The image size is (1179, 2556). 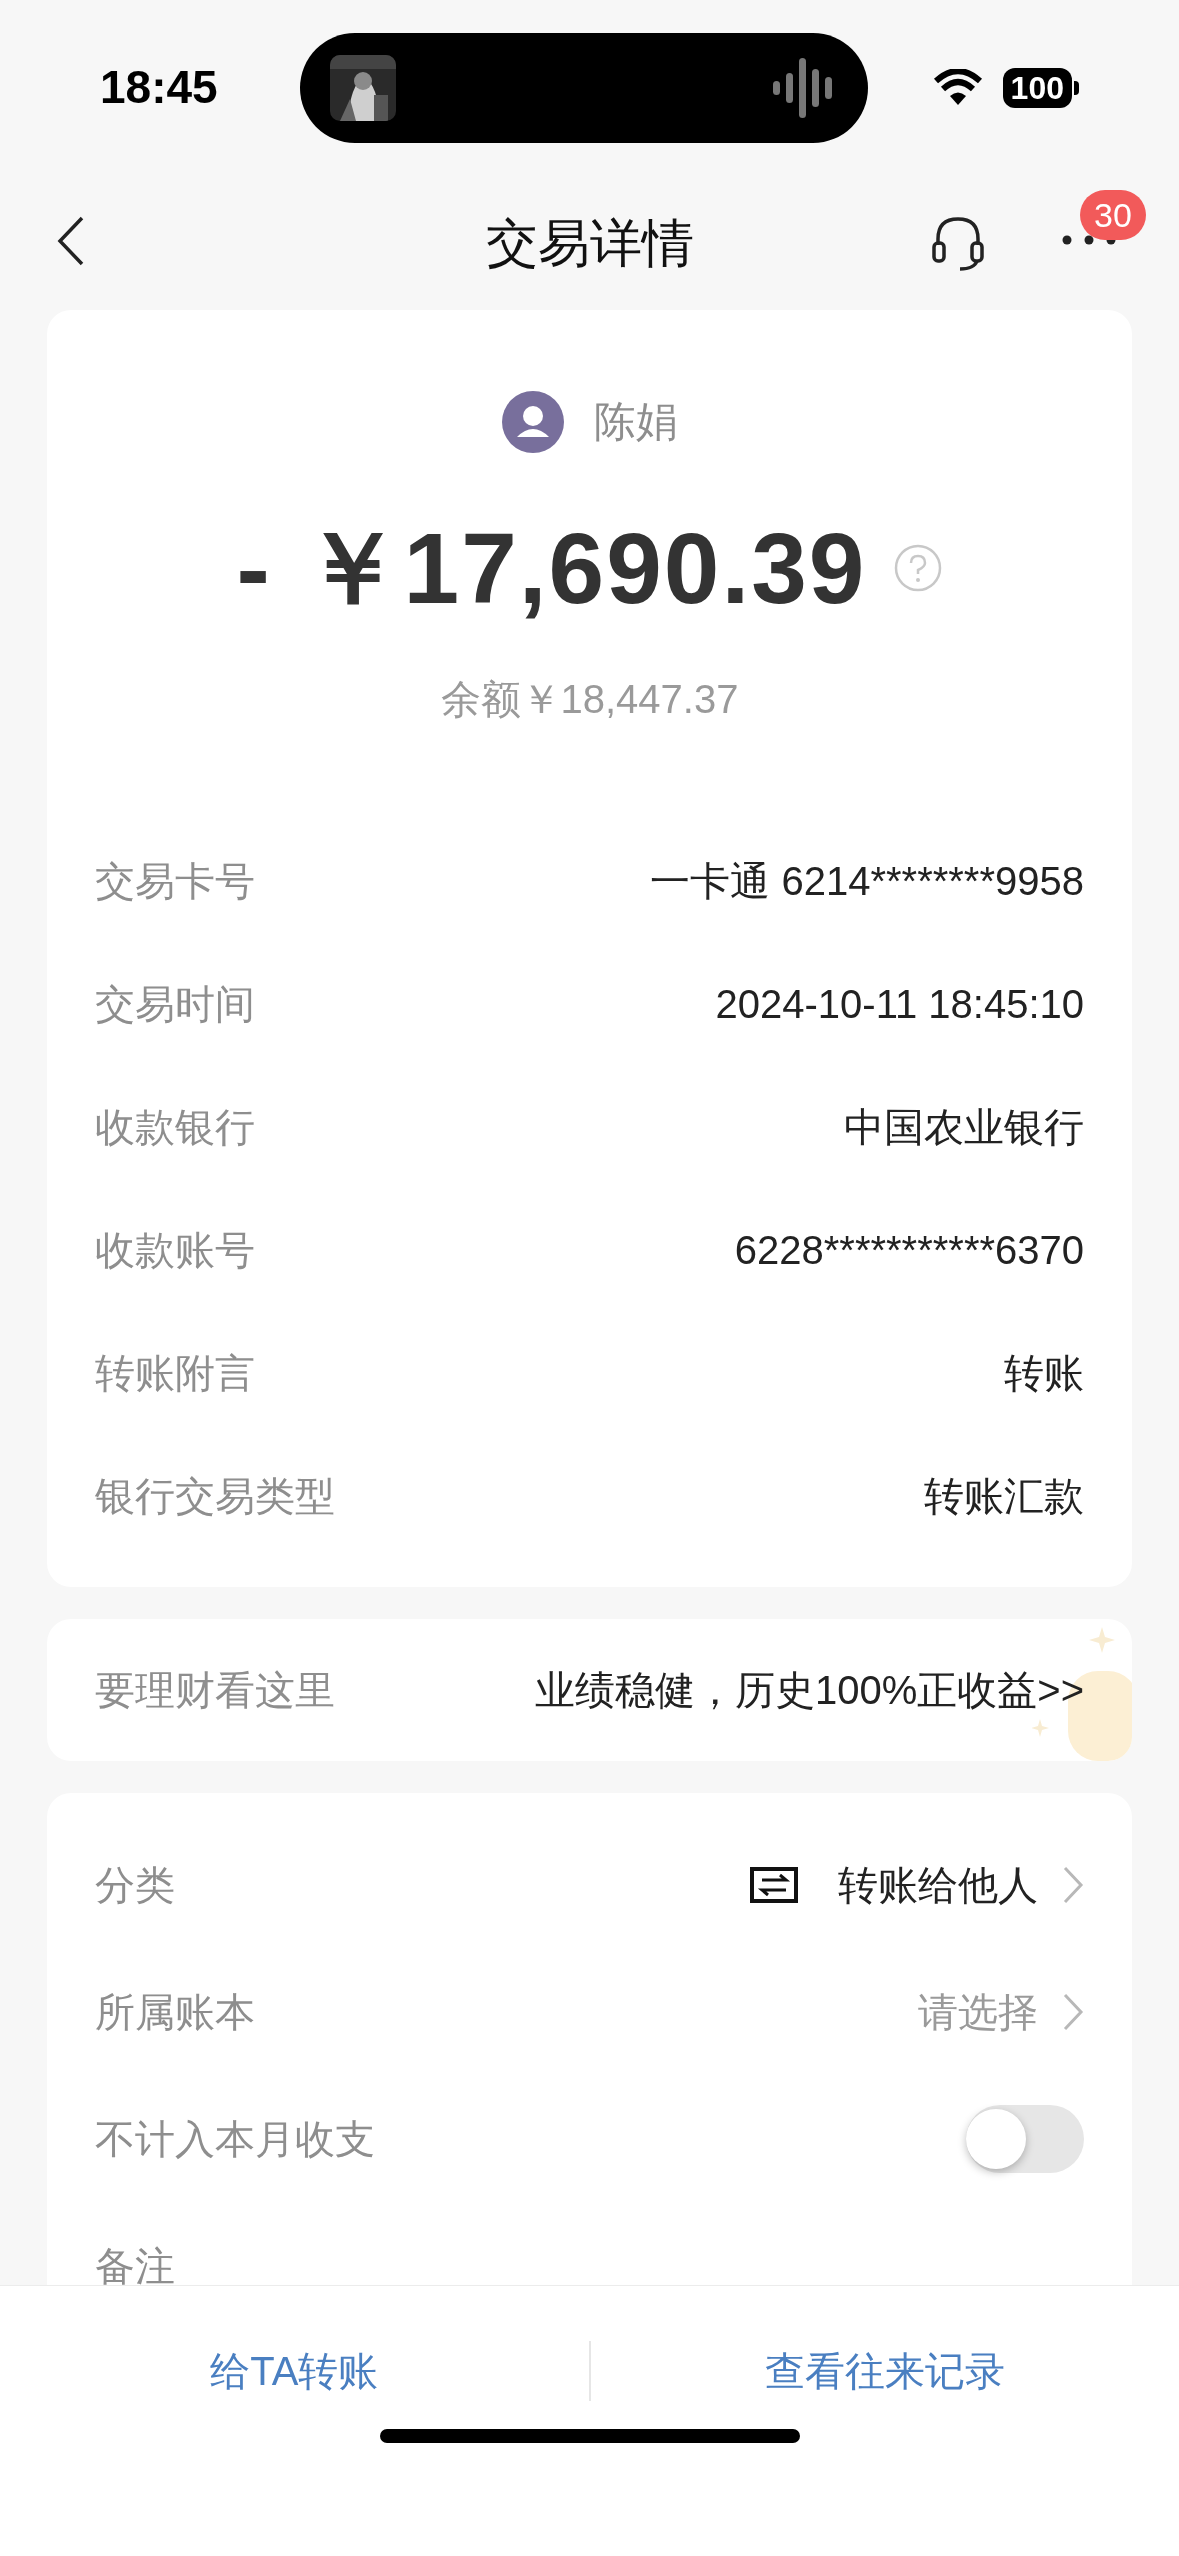 What do you see at coordinates (159, 87) in the screenshot?
I see `status-time: 18:45` at bounding box center [159, 87].